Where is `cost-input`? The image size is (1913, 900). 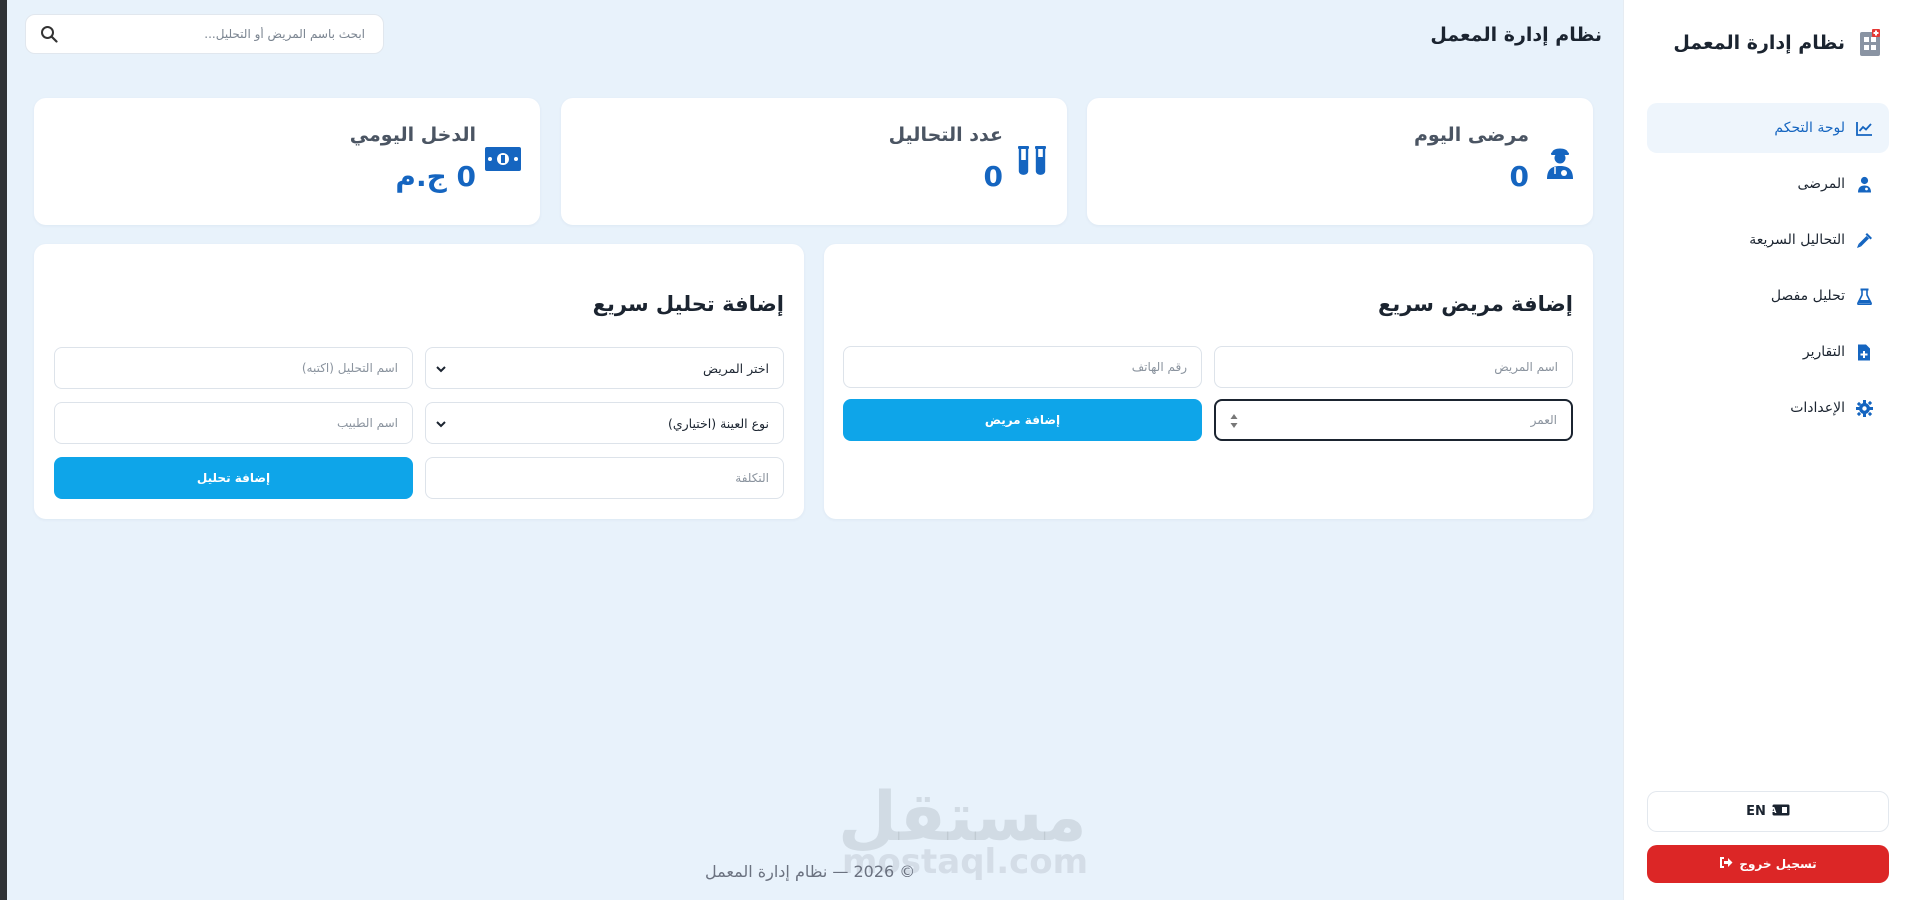
cost-input is located at coordinates (604, 478).